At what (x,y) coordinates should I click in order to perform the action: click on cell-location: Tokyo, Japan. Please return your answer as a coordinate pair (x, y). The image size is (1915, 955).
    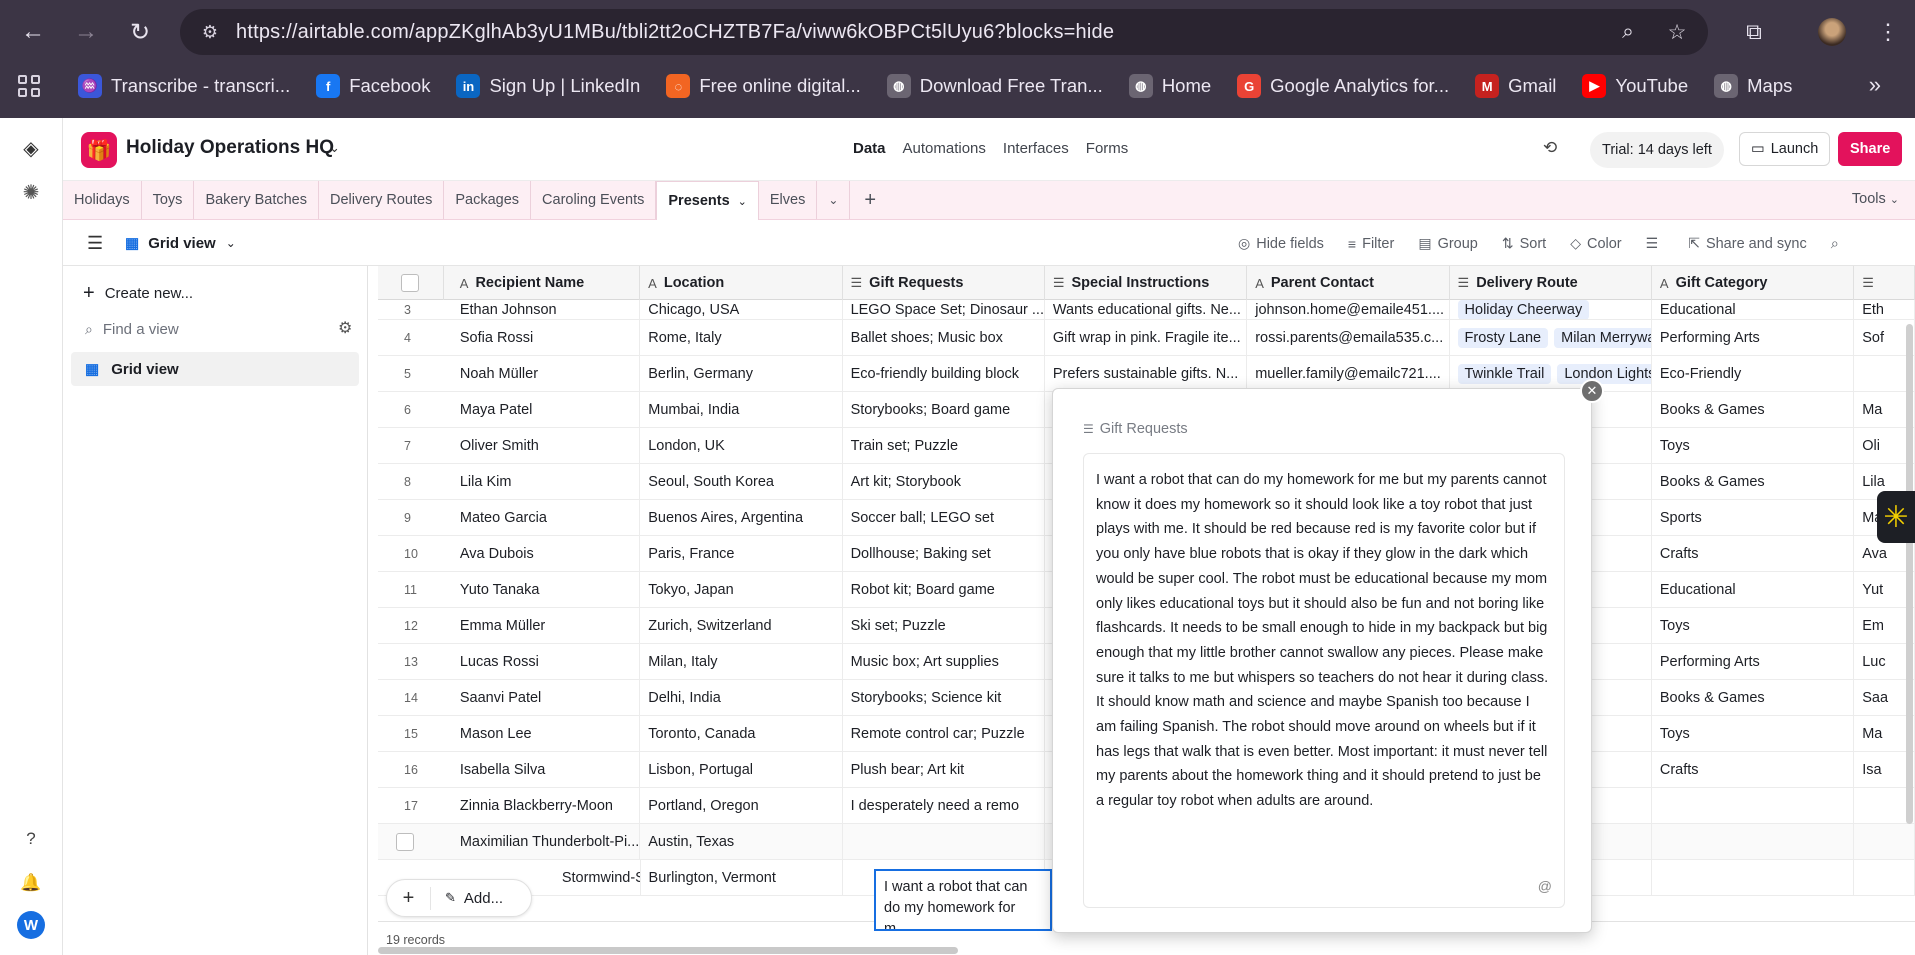
    Looking at the image, I should click on (741, 589).